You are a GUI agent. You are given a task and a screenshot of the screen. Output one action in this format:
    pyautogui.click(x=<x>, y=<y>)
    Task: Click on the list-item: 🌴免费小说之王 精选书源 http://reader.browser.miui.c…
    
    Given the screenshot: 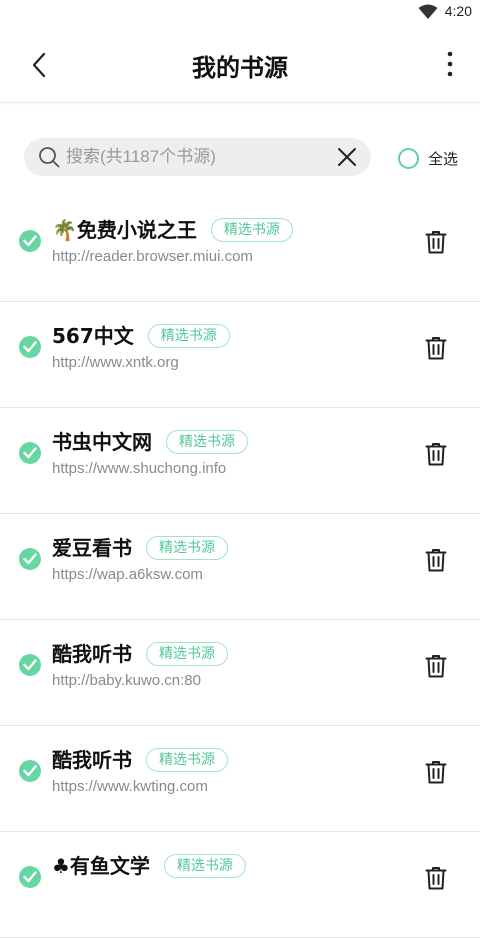 What is the action you would take?
    pyautogui.click(x=240, y=249)
    